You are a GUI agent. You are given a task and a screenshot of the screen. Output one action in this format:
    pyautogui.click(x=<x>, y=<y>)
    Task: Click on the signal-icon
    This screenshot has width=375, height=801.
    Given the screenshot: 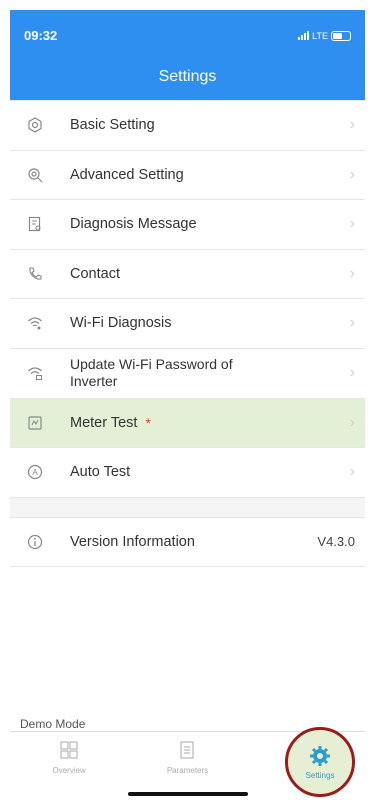 What is the action you would take?
    pyautogui.click(x=304, y=35)
    